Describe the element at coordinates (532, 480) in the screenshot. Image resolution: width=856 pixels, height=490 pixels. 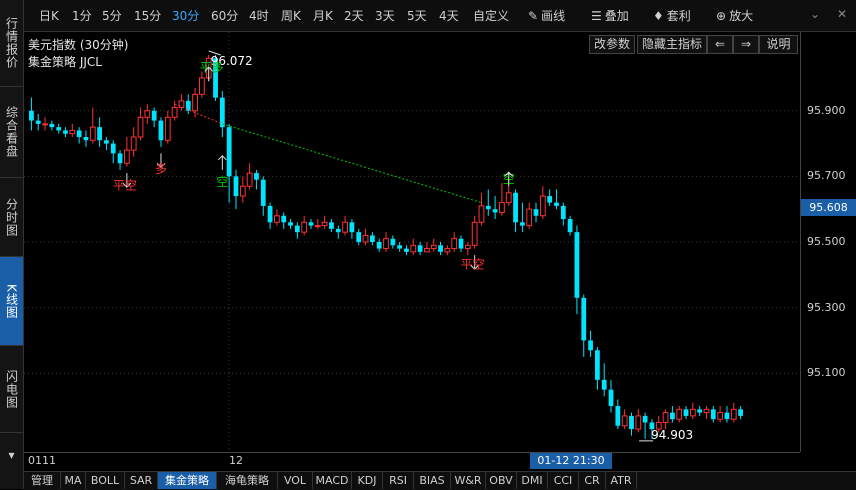
I see `tab-dmi: DMI` at that location.